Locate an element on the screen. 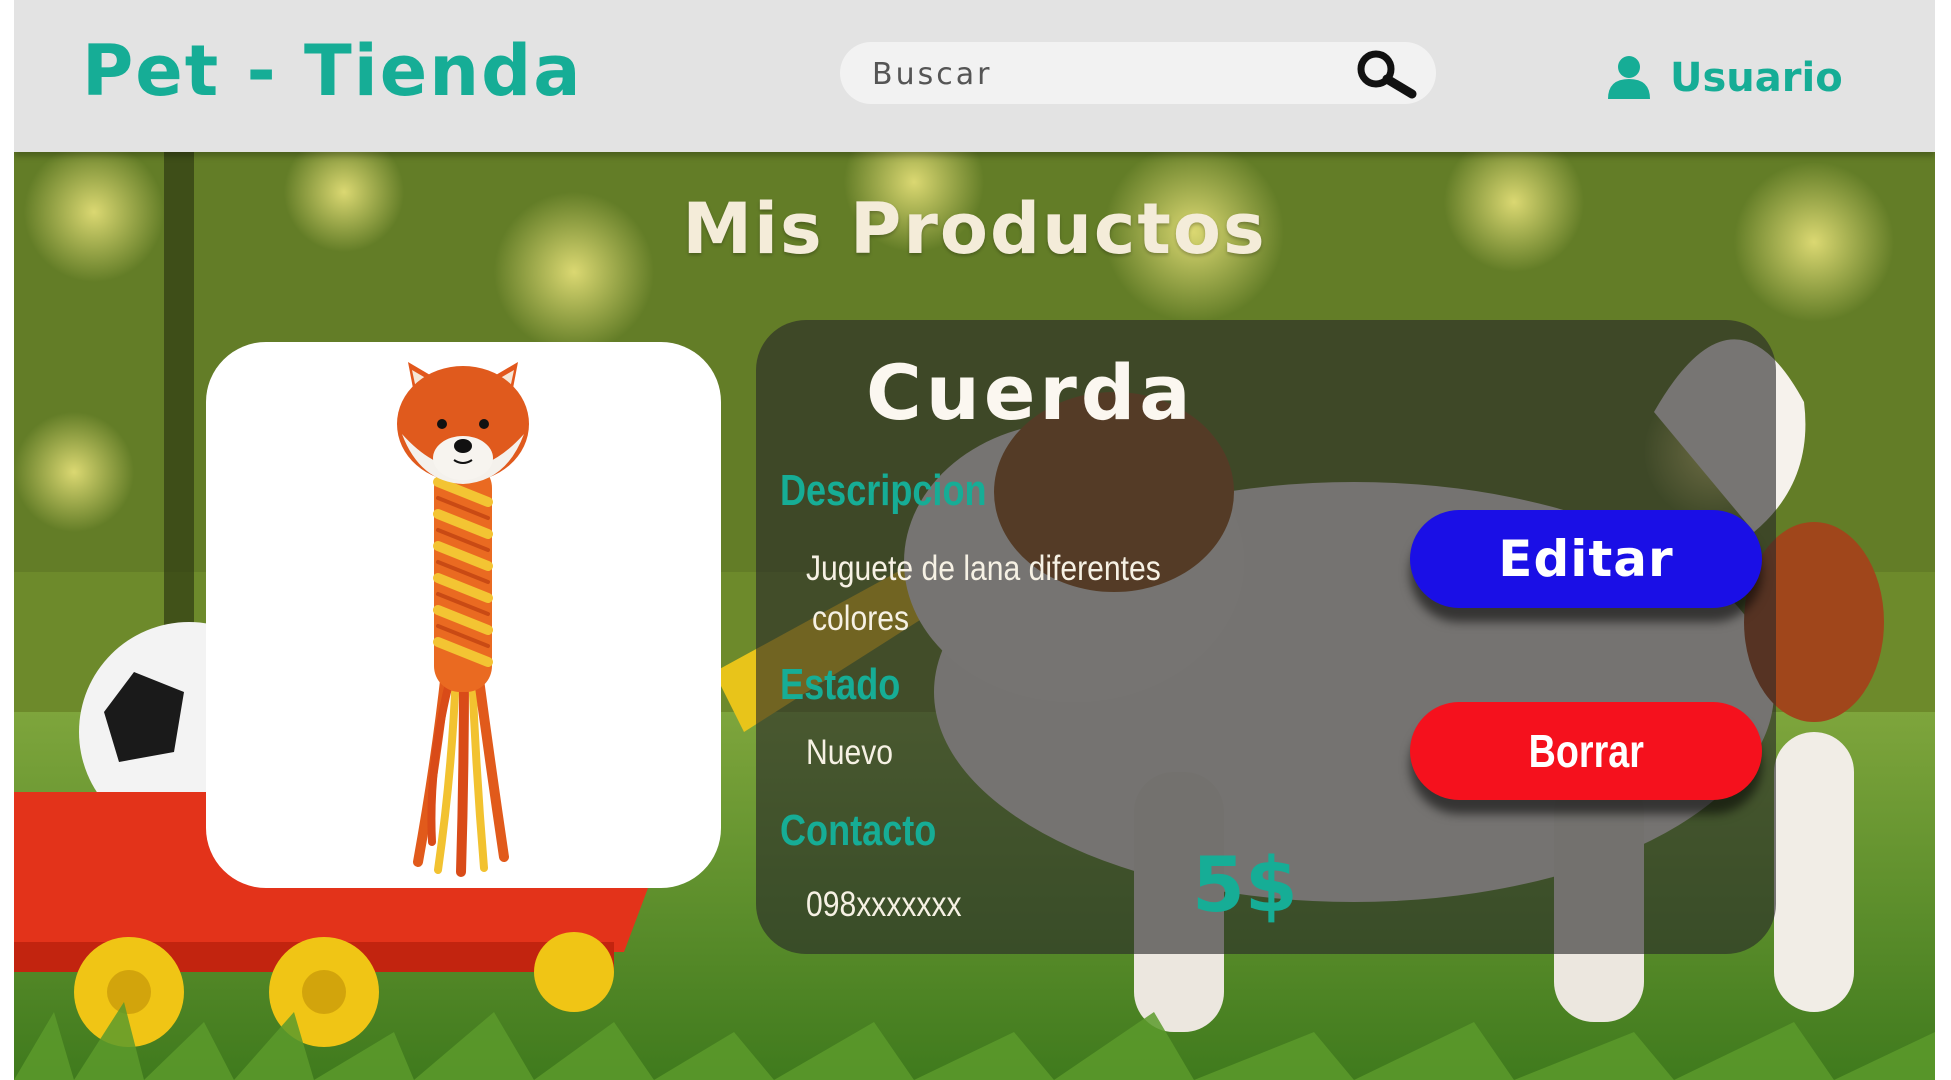 This screenshot has height=1080, width=1951. description-line-2: colores is located at coordinates (861, 618).